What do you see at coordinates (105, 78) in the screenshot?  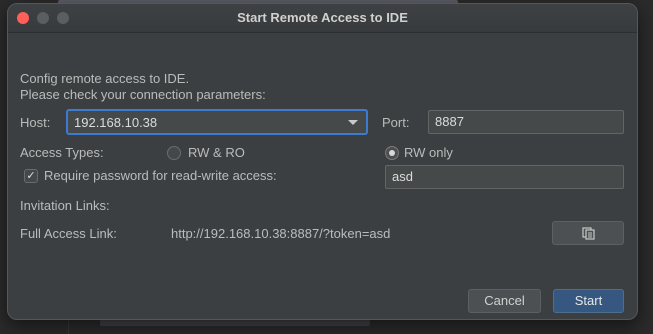 I see `intro-text-line1: Config remote access to IDE.` at bounding box center [105, 78].